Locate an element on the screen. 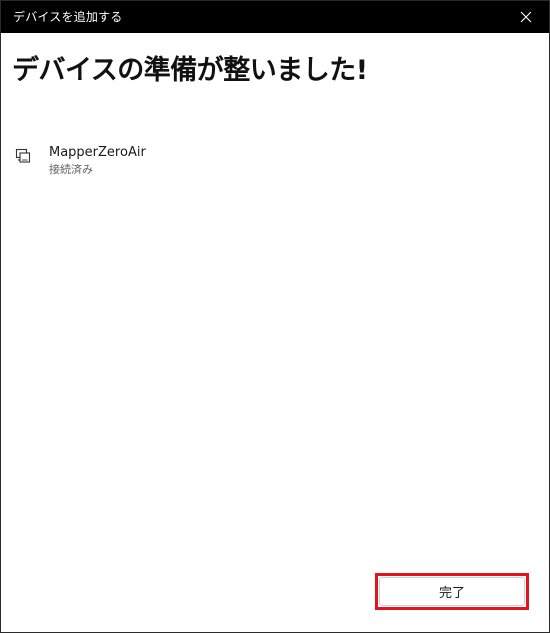 This screenshot has width=550, height=633. done-button: 完了 is located at coordinates (452, 591).